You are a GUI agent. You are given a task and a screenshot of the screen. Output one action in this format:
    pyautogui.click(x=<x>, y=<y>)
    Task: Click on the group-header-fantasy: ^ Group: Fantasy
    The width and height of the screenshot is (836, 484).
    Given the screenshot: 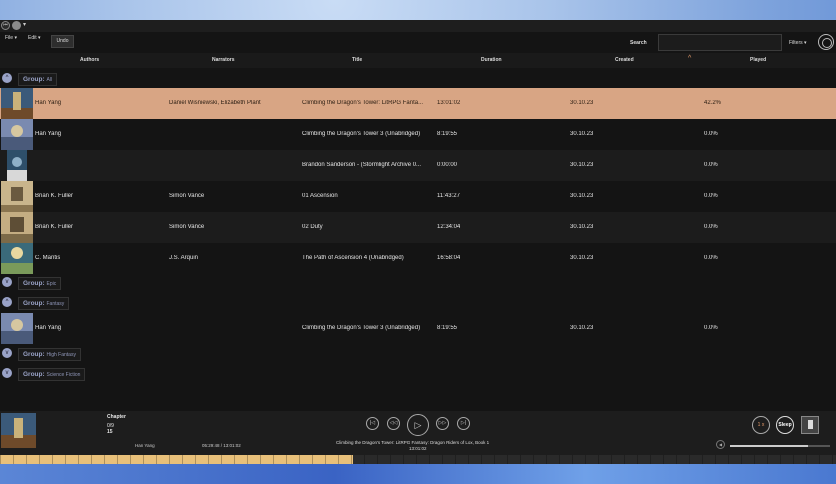 What is the action you would take?
    pyautogui.click(x=100, y=303)
    